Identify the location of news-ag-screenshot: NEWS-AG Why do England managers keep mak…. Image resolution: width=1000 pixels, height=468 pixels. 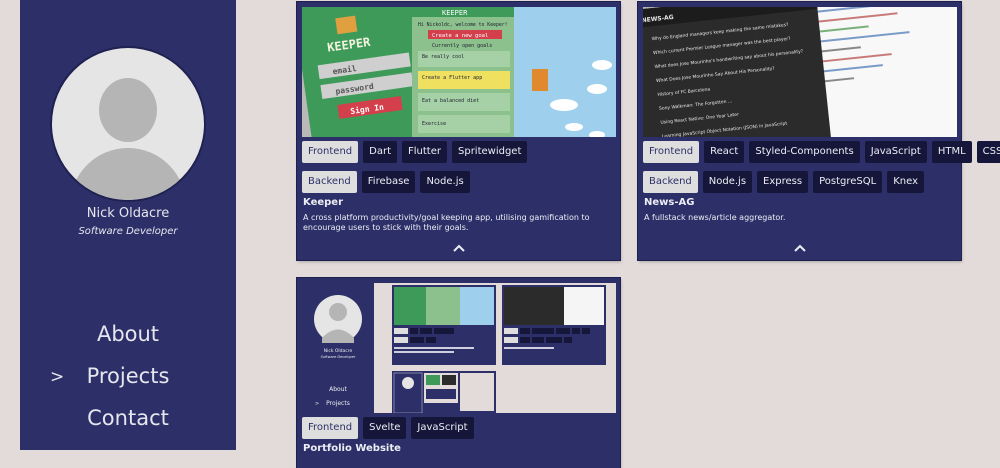
(800, 72).